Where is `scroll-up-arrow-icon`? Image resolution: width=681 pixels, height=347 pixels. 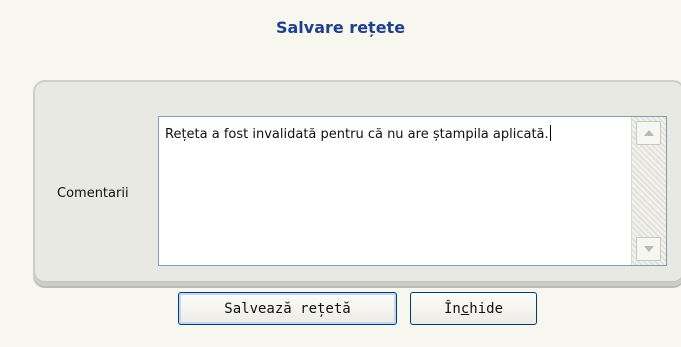
scroll-up-arrow-icon is located at coordinates (649, 133).